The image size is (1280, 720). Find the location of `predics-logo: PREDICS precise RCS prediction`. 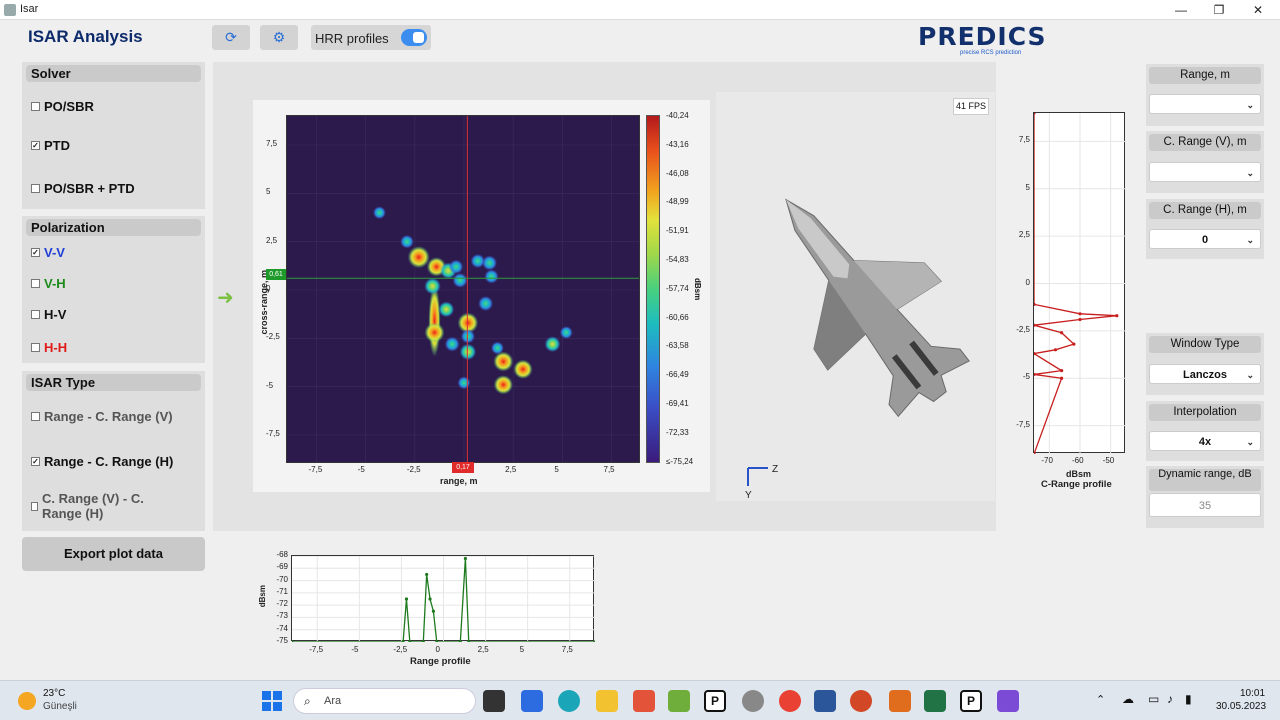

predics-logo: PREDICS precise RCS prediction is located at coordinates (982, 39).